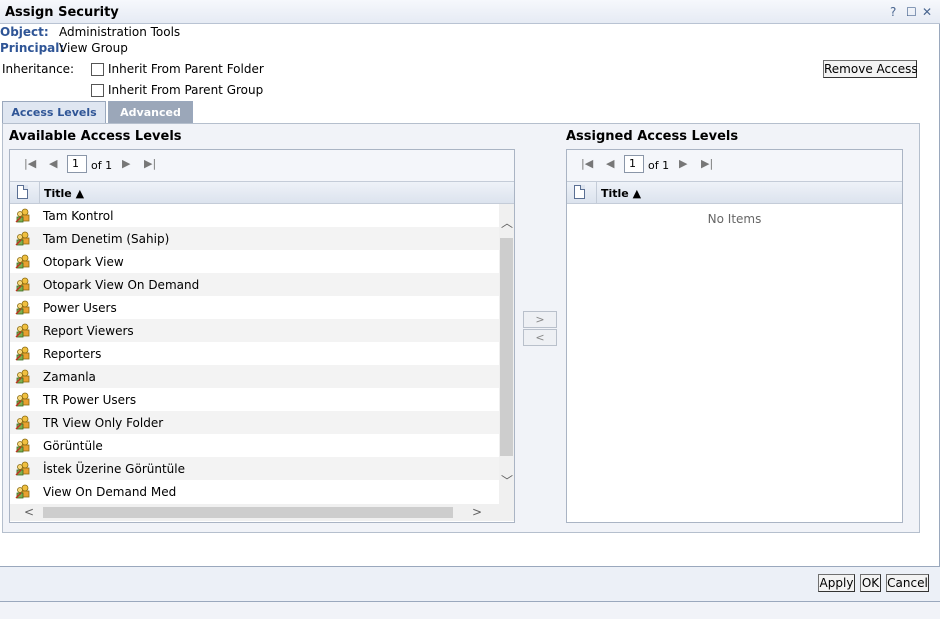 The width and height of the screenshot is (940, 619). What do you see at coordinates (927, 12) in the screenshot?
I see `close-icon: ✕` at bounding box center [927, 12].